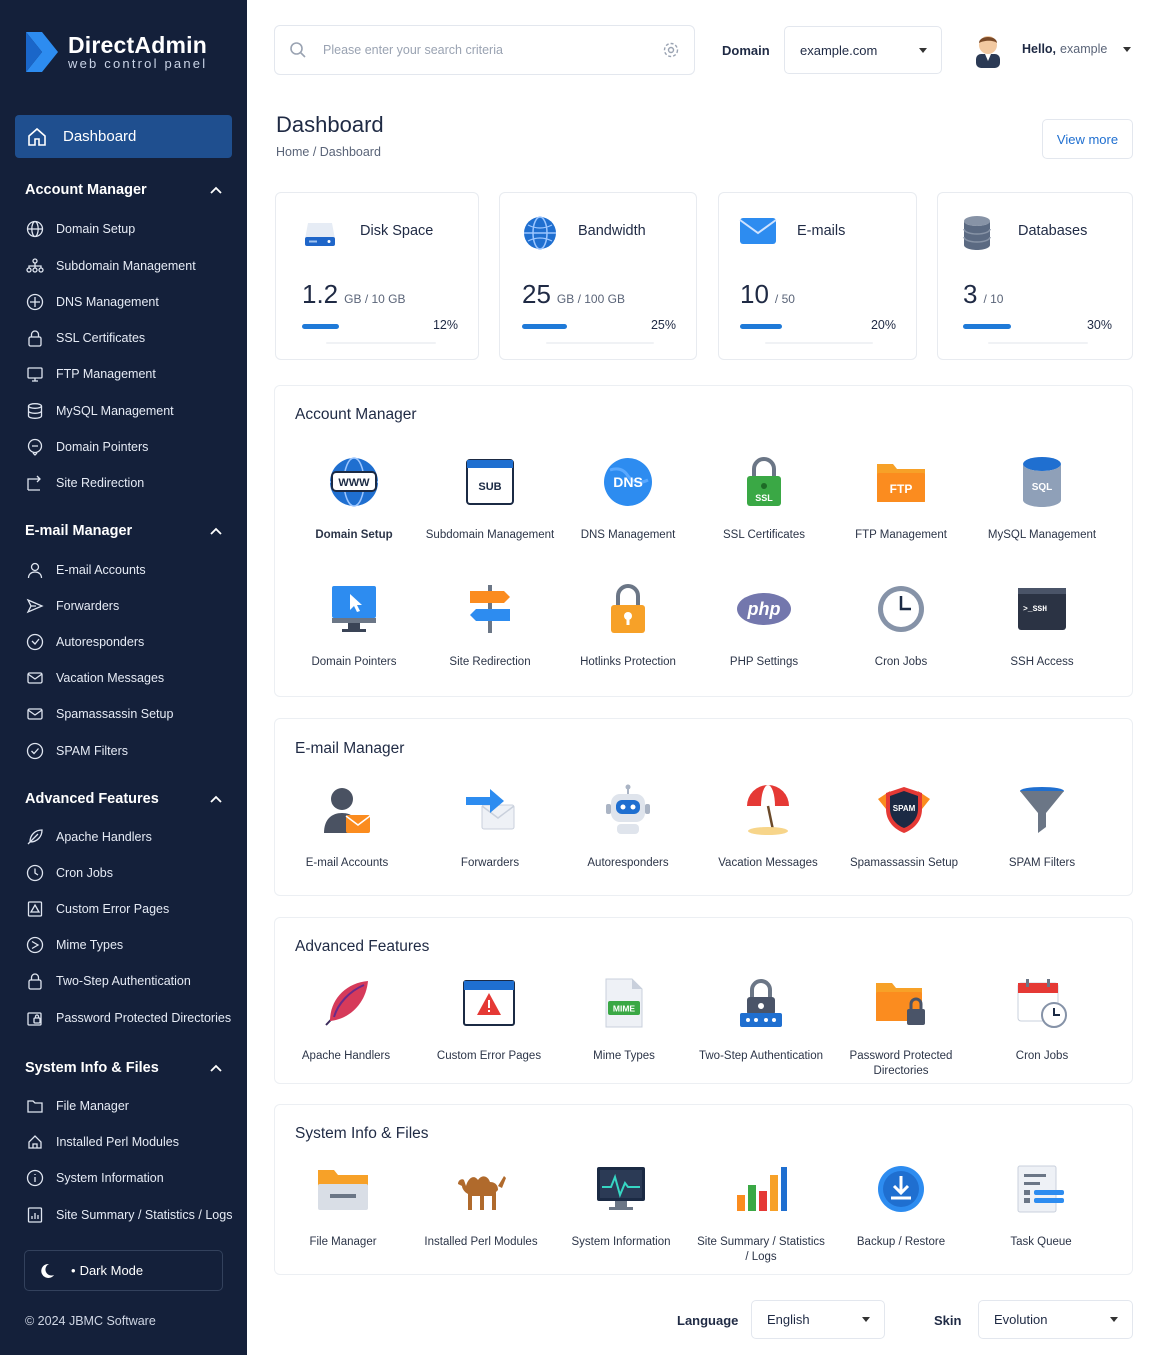  Describe the element at coordinates (35, 945) in the screenshot. I see `mime-icon` at that location.